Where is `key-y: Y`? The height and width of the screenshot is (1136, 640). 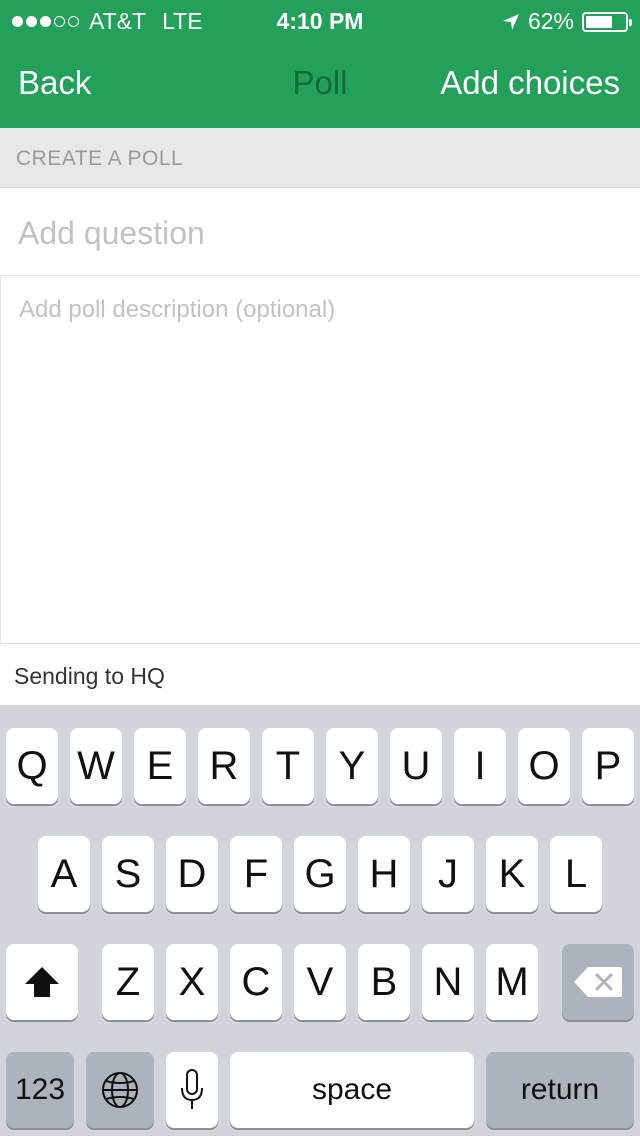 key-y: Y is located at coordinates (352, 766).